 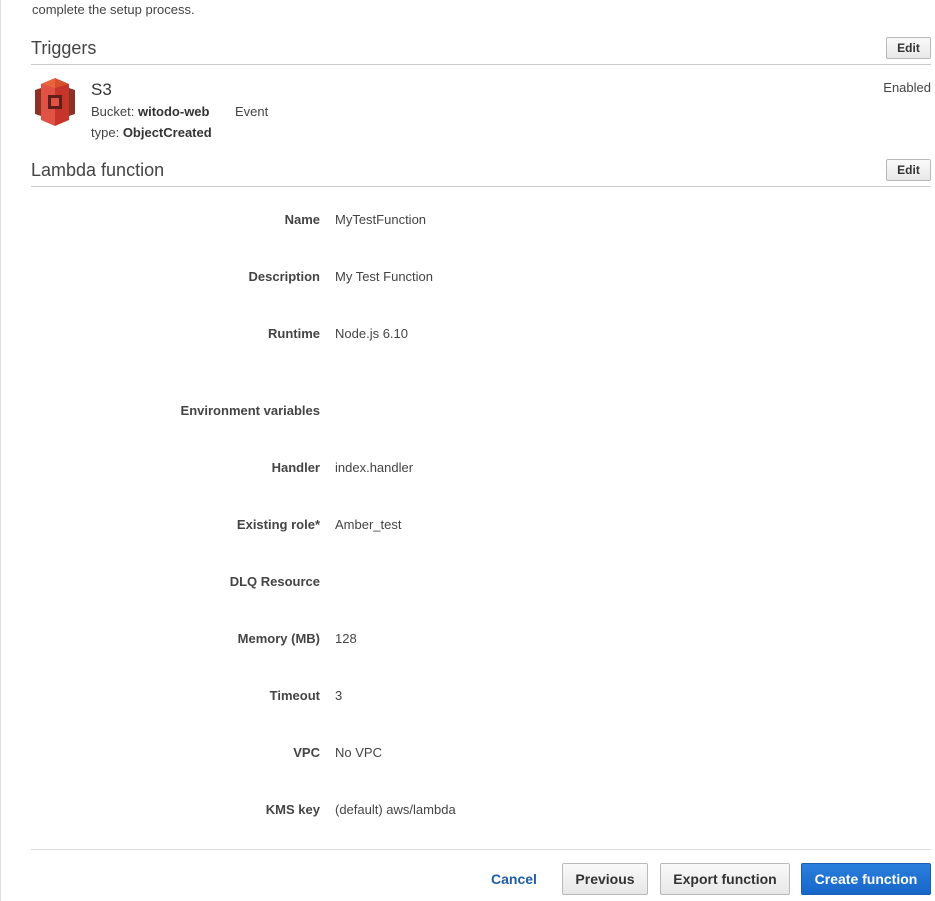 What do you see at coordinates (294, 333) in the screenshot?
I see `field-label: Runtime` at bounding box center [294, 333].